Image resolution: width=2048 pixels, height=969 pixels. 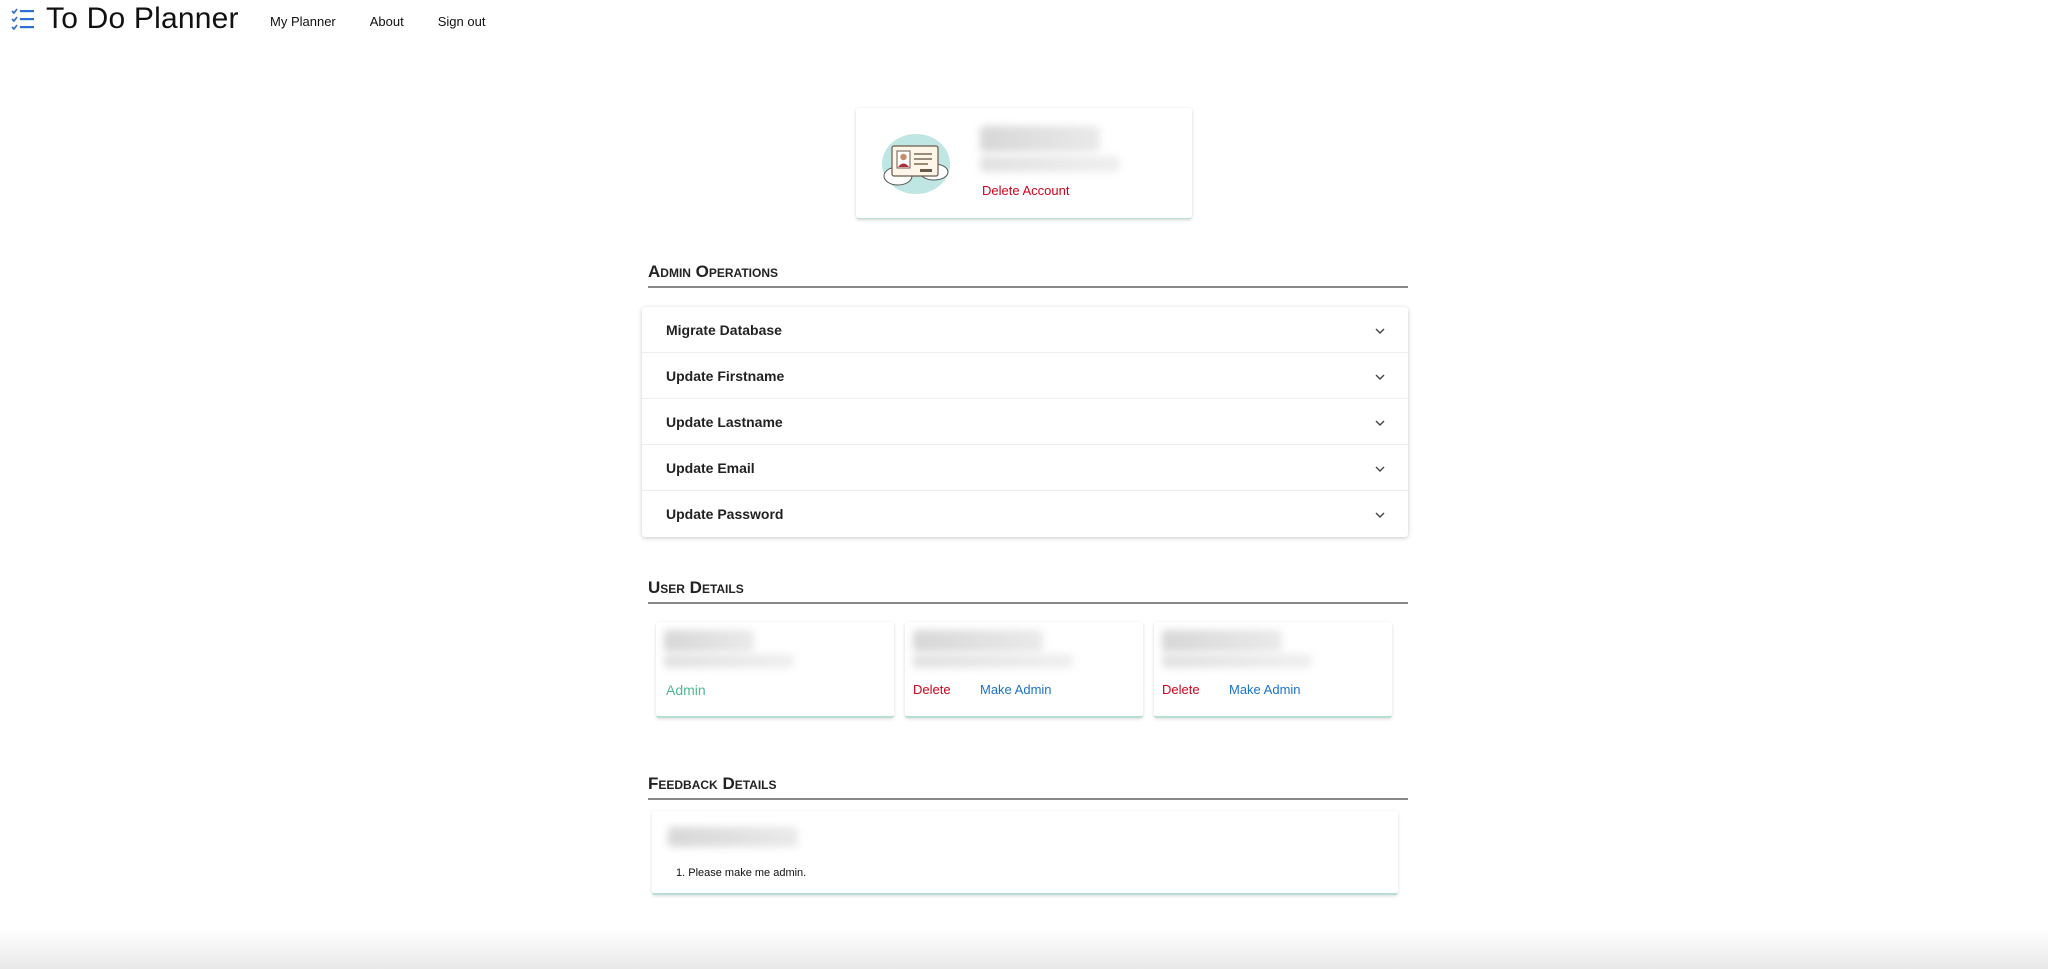 What do you see at coordinates (710, 468) in the screenshot?
I see `accordion-label: Update Email` at bounding box center [710, 468].